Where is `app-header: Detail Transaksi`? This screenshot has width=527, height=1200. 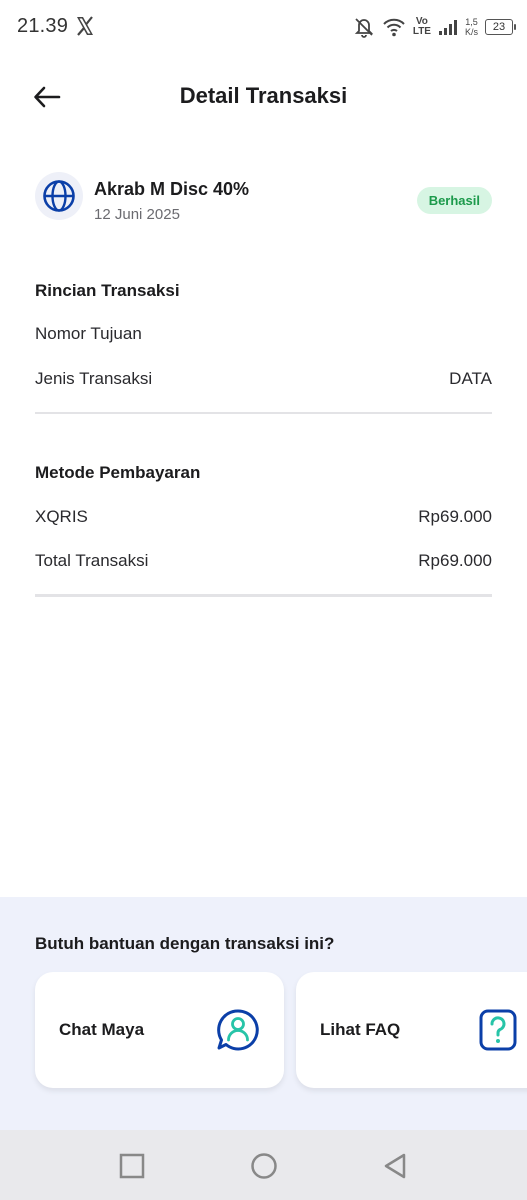
app-header: Detail Transaksi is located at coordinates (263, 97).